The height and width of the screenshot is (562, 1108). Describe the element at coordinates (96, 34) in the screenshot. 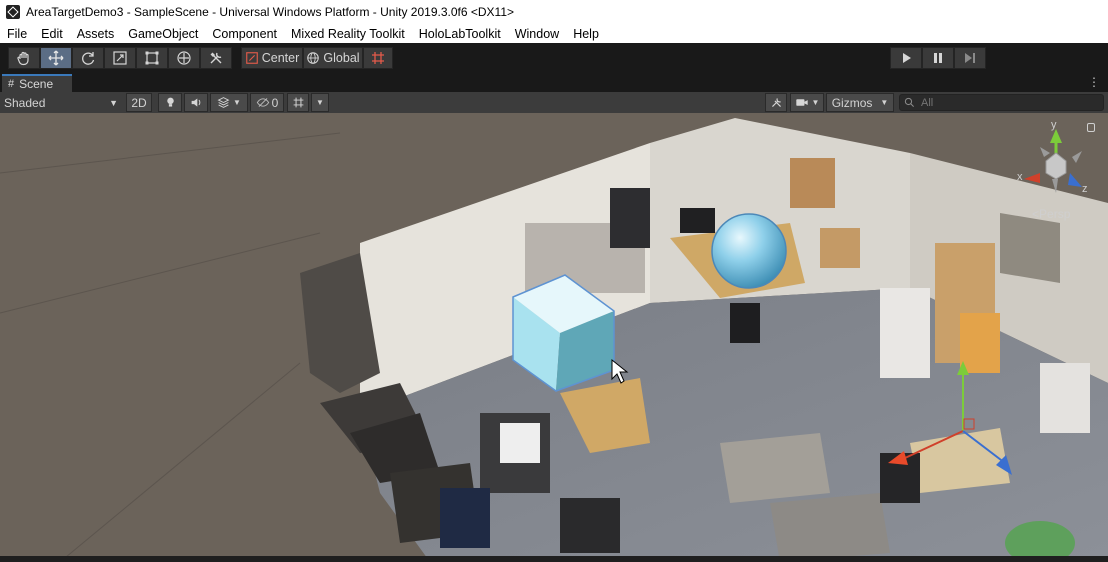

I see `menu-assets: Assets` at that location.